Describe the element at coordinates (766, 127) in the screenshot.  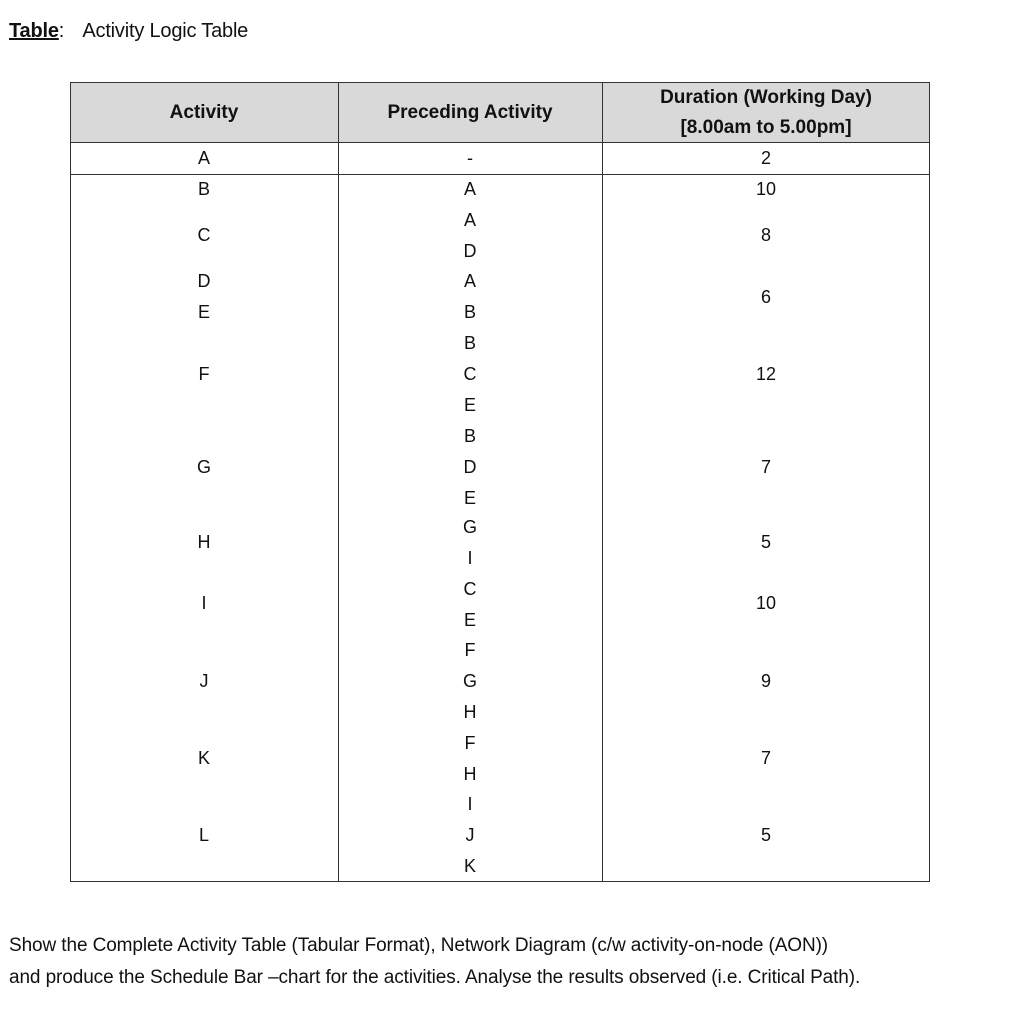
I see `header-duration-line2: [8.00am to 5.00pm]` at that location.